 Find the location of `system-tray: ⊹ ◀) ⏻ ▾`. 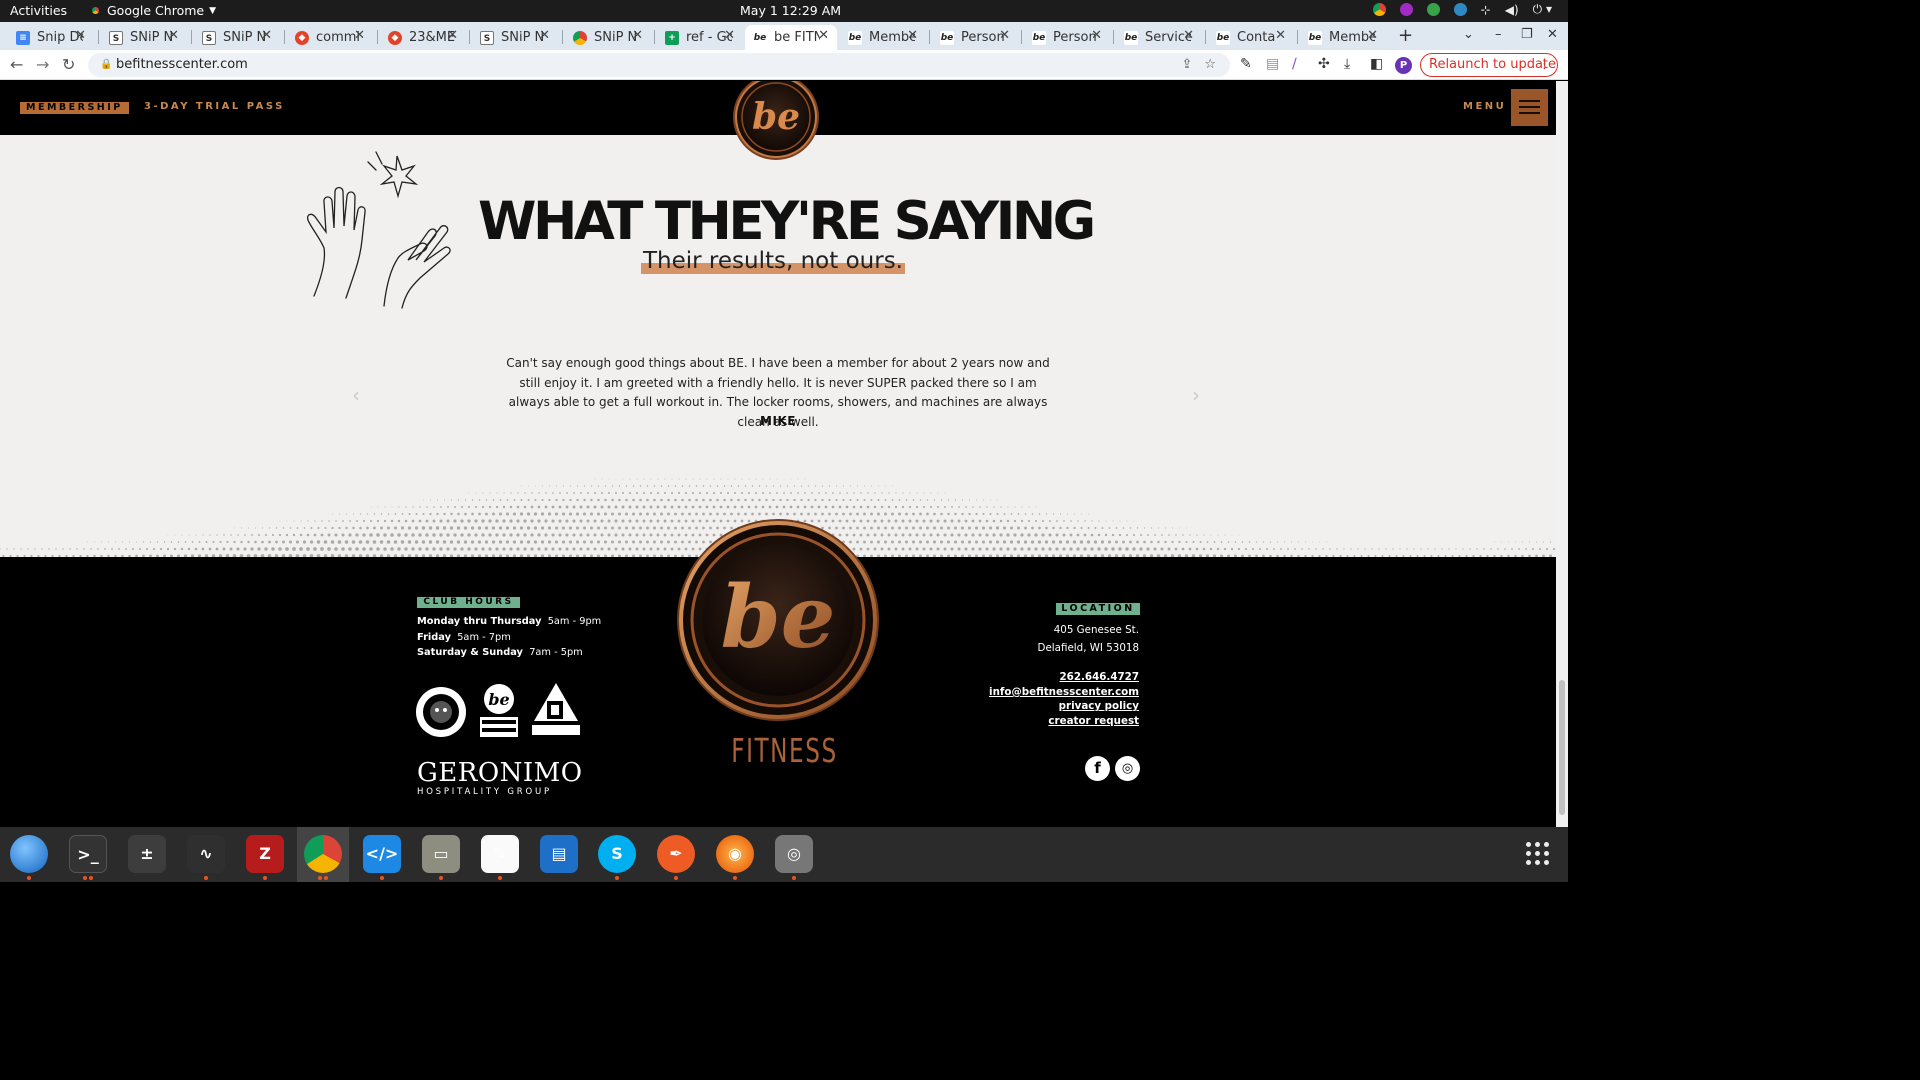

system-tray: ⊹ ◀) ⏻ ▾ is located at coordinates (1462, 9).